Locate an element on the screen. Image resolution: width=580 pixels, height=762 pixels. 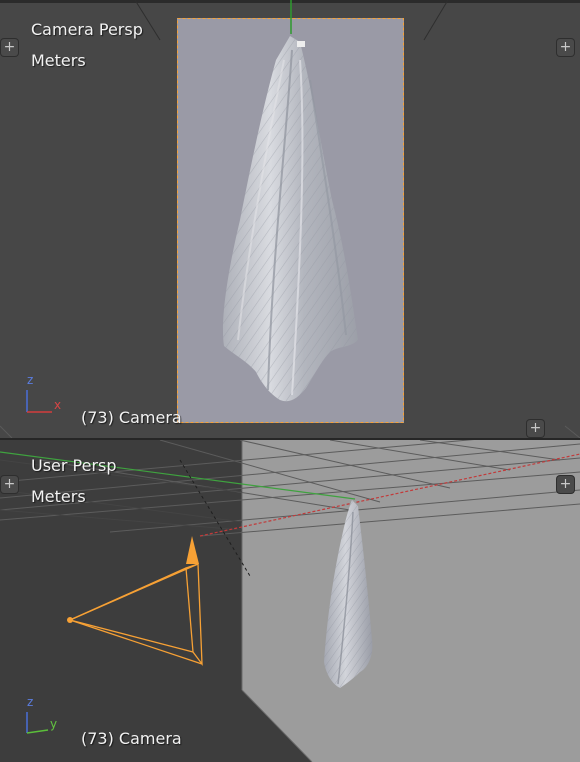
view-name: User Persp is located at coordinates (74, 465).